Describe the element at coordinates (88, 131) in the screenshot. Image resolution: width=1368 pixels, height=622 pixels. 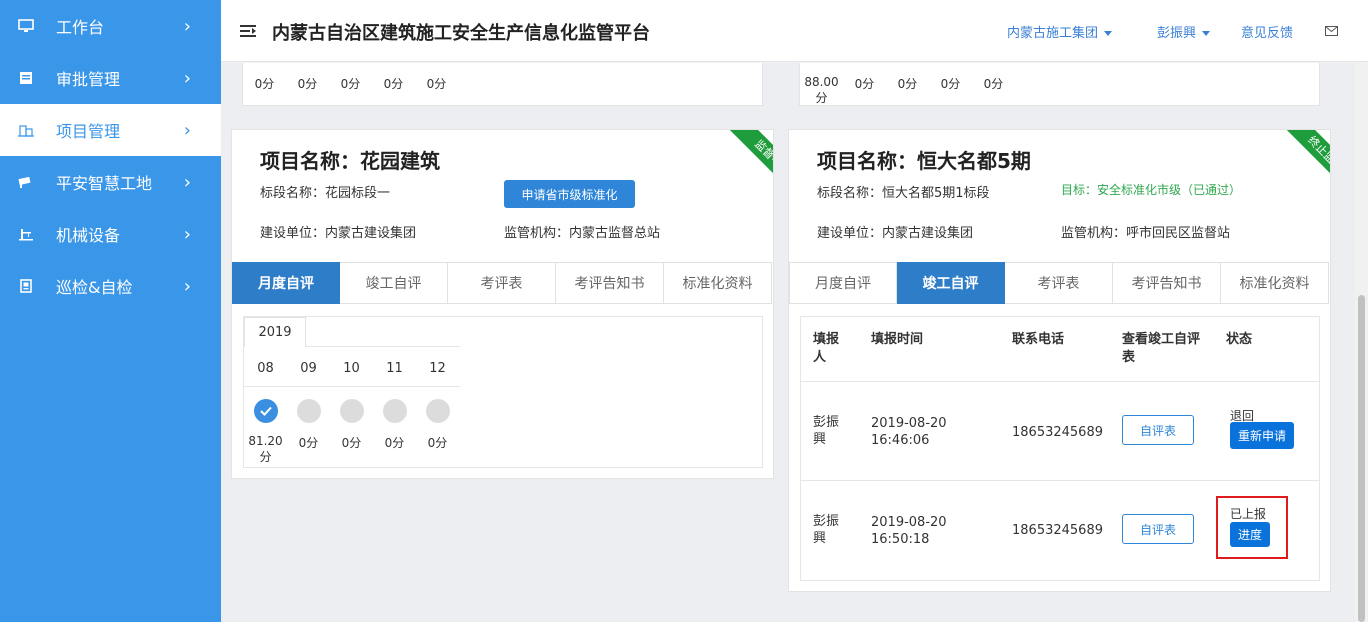
I see `sidebar-item-label: 项目管理` at that location.